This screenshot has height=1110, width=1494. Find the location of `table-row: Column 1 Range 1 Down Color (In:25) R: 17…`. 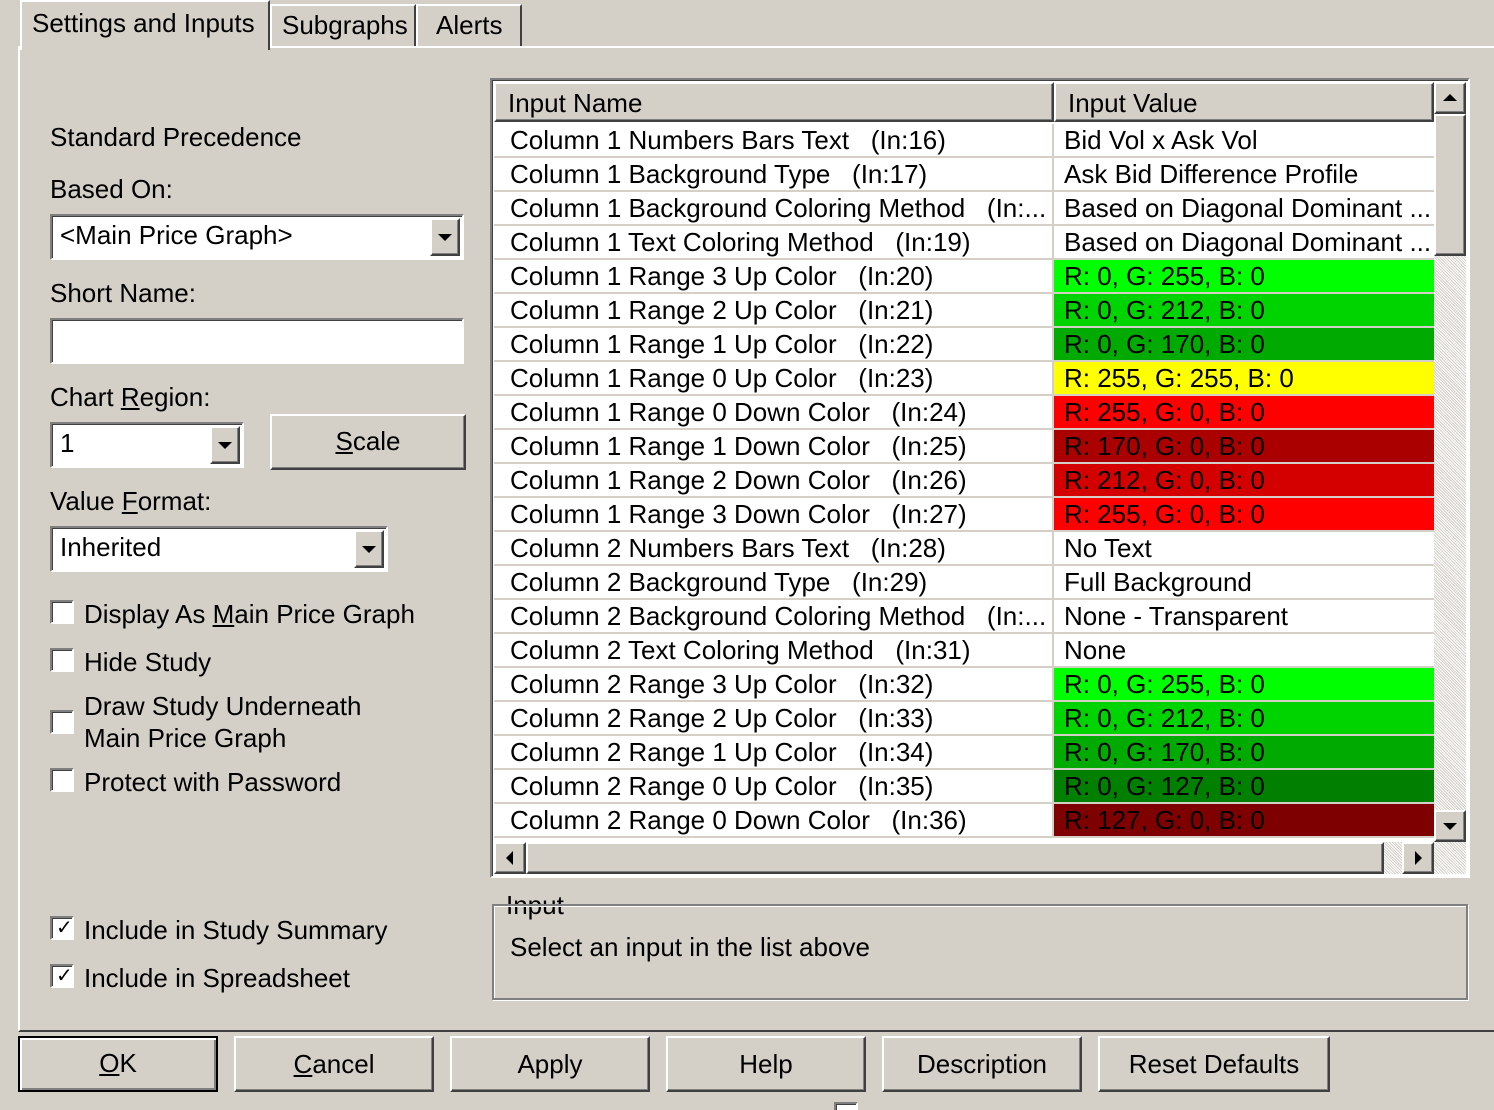

table-row: Column 1 Range 1 Down Color (In:25) R: 17… is located at coordinates (964, 447).